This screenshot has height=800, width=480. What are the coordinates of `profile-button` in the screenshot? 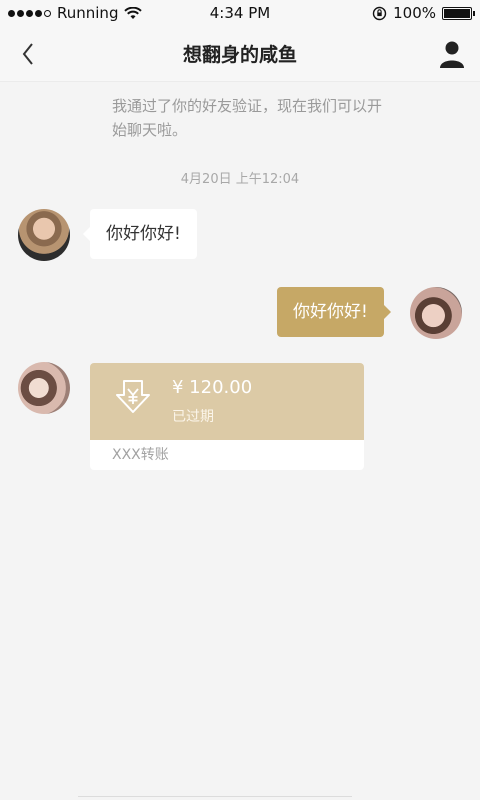 It's located at (452, 54).